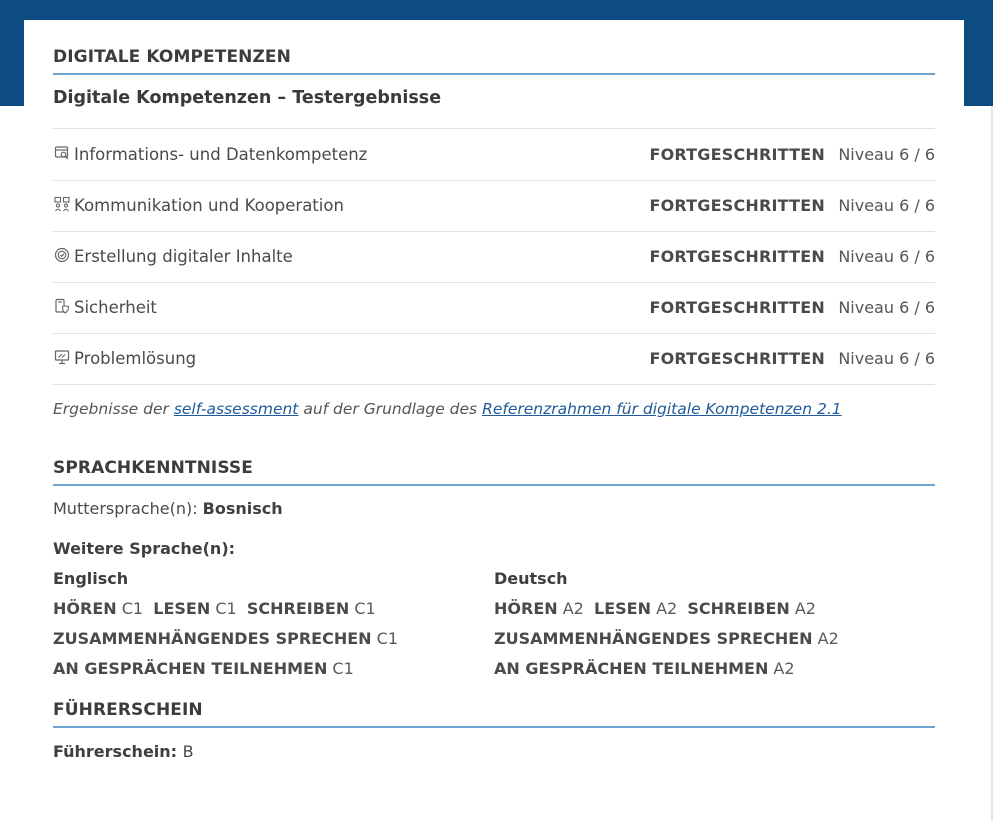  Describe the element at coordinates (61, 152) in the screenshot. I see `data-search-icon` at that location.